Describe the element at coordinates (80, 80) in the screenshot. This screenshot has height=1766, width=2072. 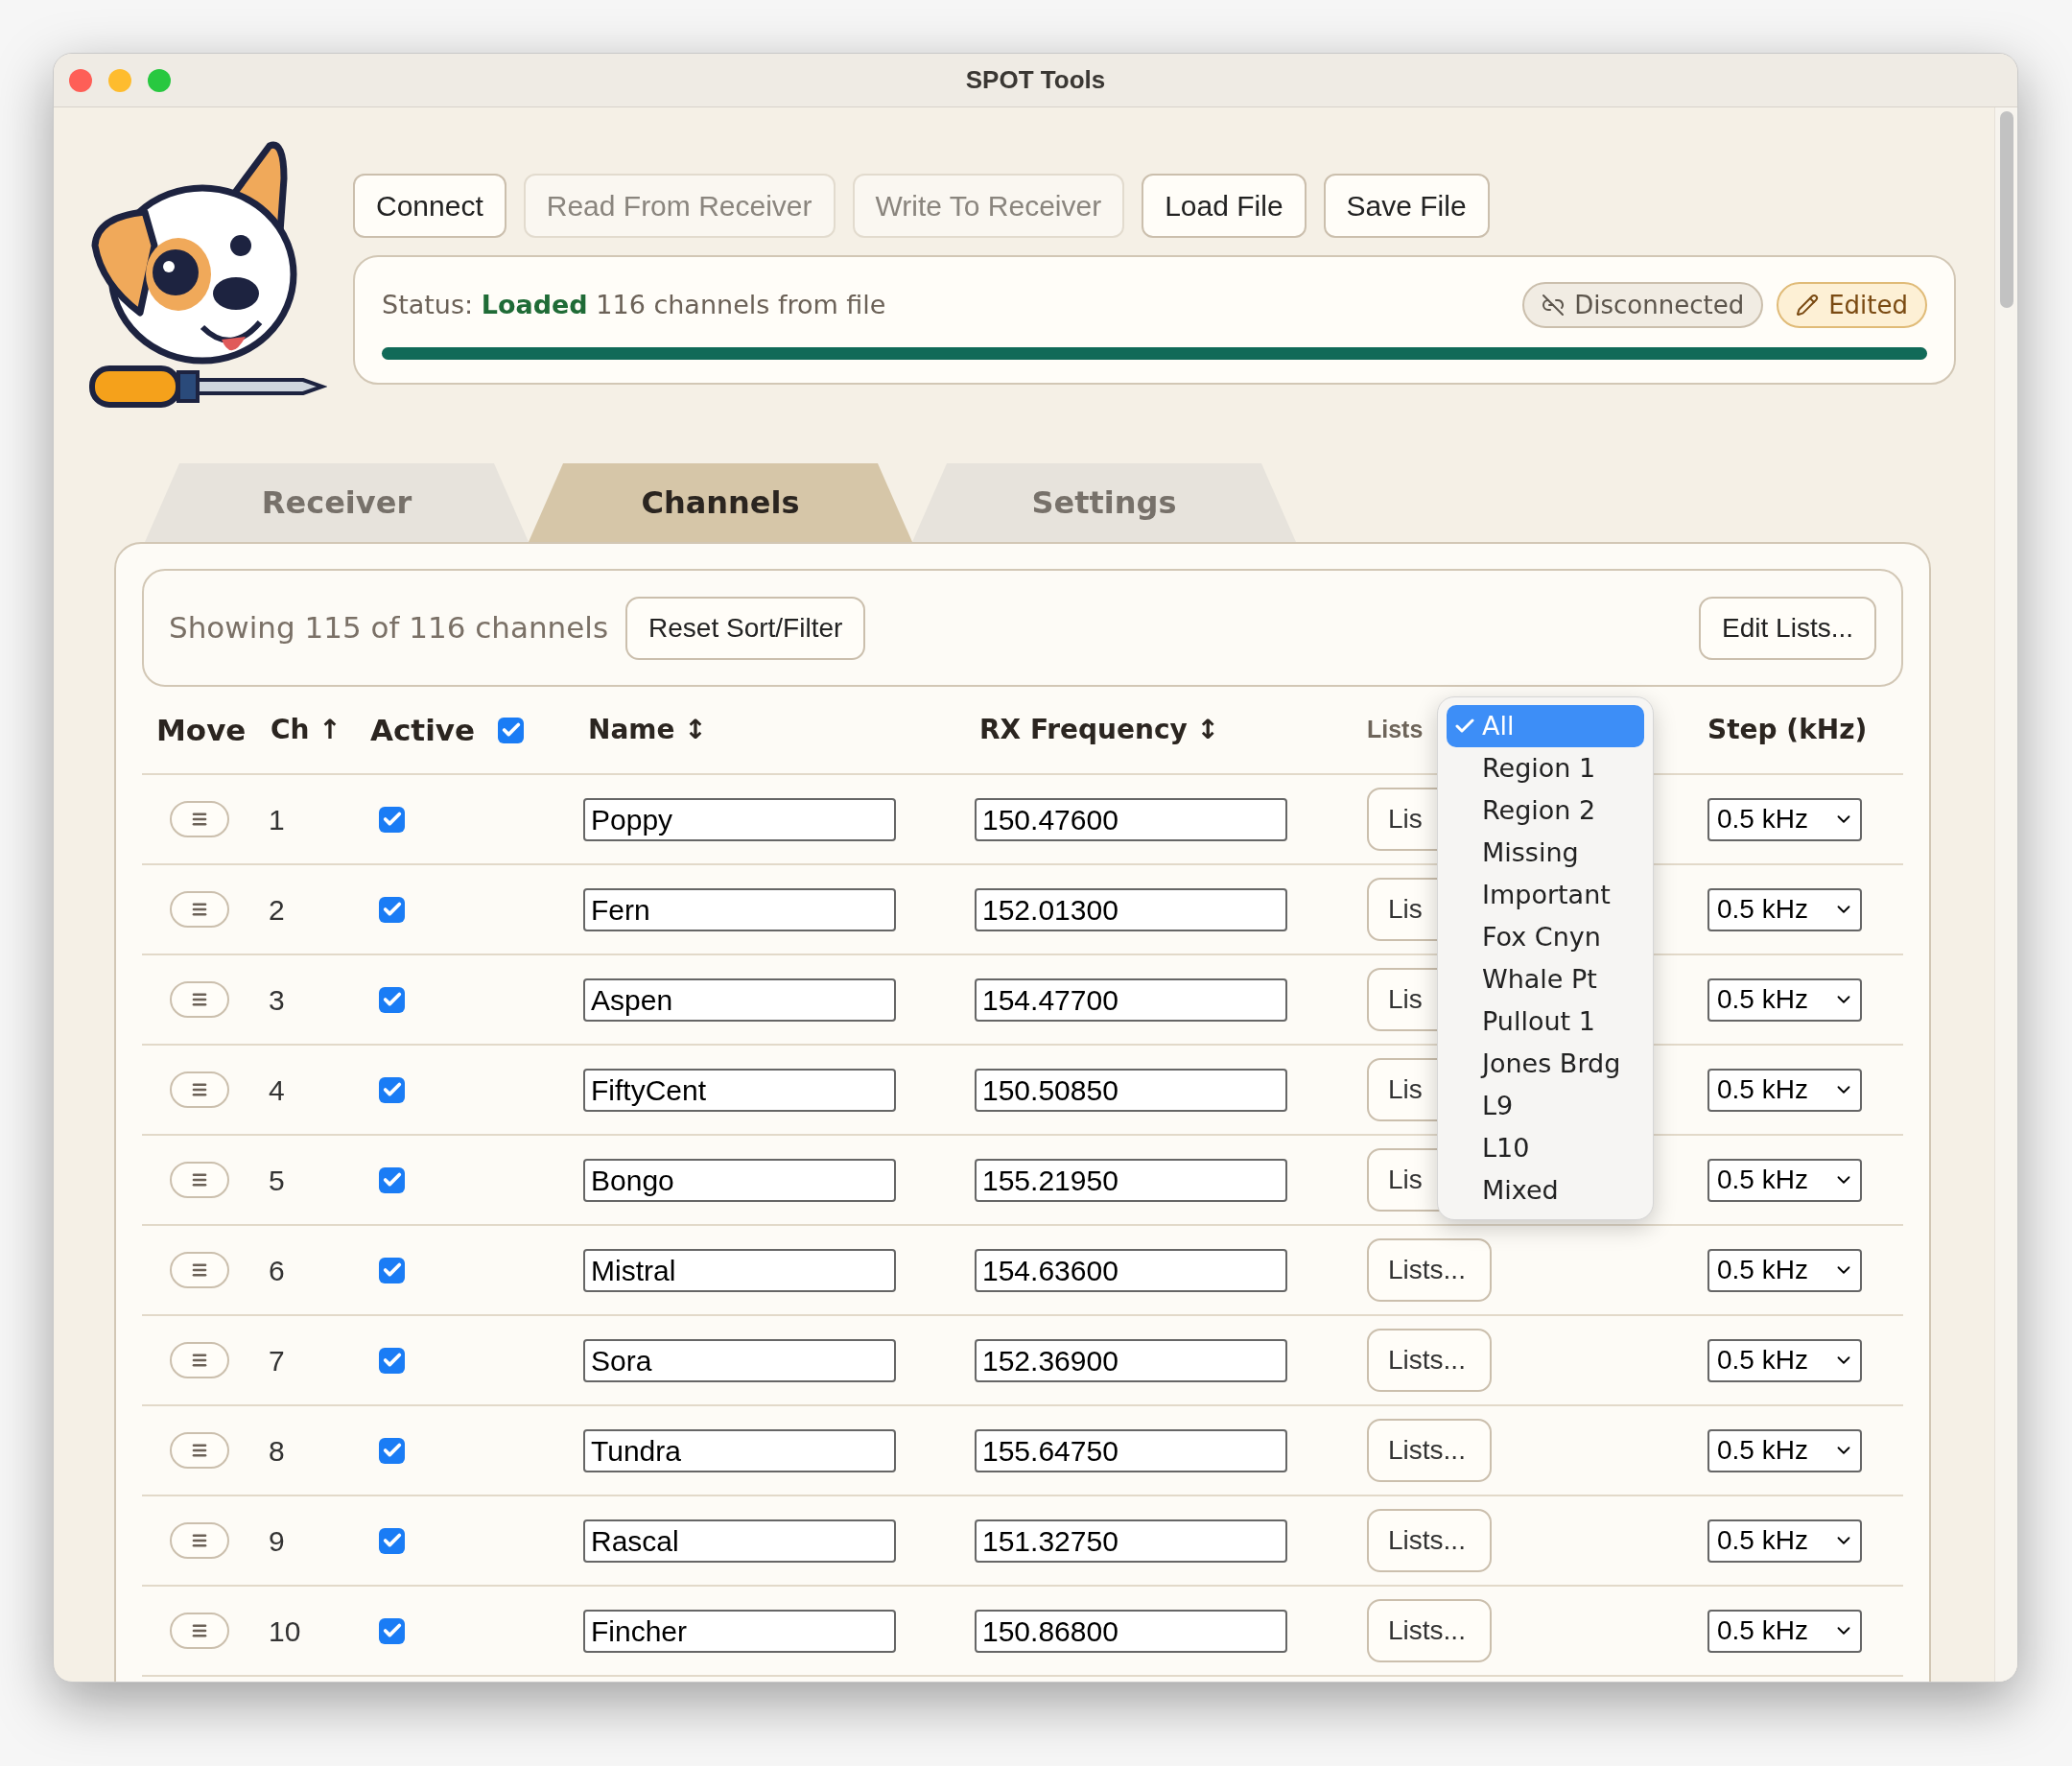
I see `close-window-icon` at that location.